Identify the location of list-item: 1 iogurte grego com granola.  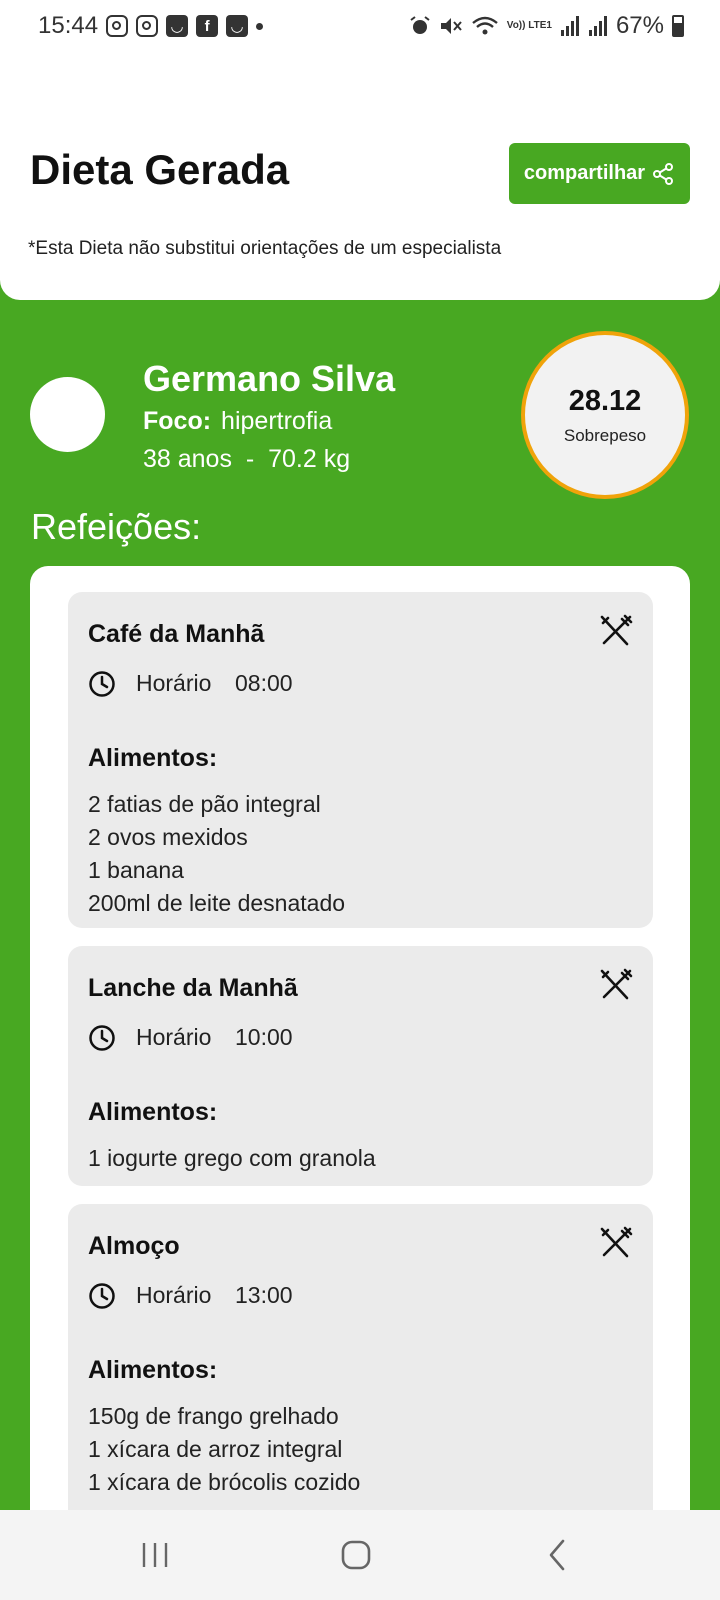
(232, 1158).